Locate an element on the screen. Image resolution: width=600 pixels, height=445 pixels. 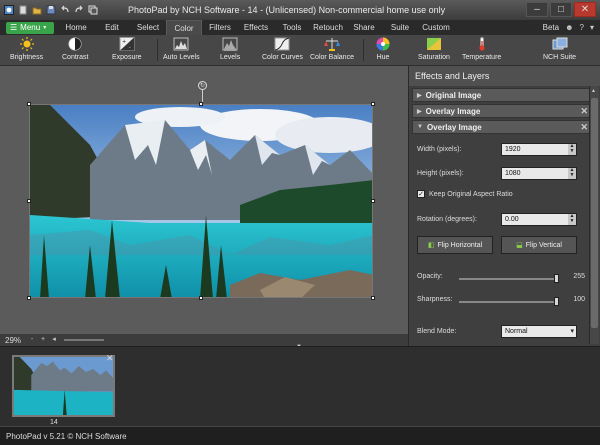
undo-icon is located at coordinates (65, 10).